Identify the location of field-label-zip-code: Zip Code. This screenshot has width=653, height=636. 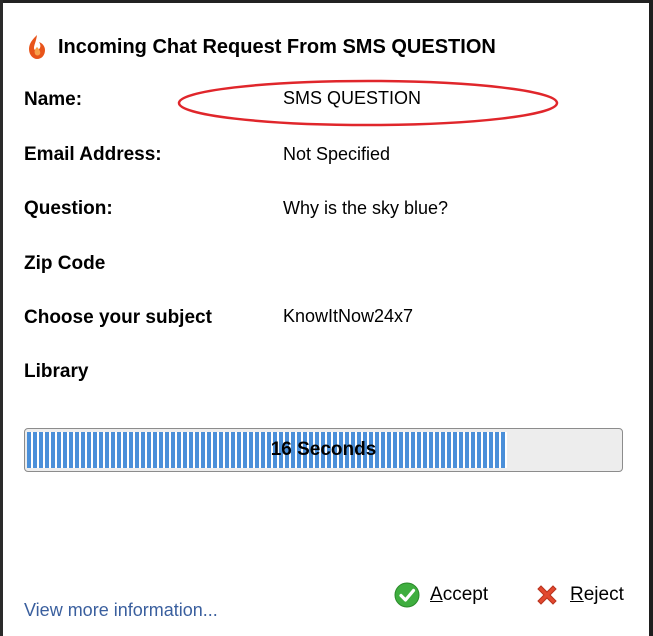
(65, 263).